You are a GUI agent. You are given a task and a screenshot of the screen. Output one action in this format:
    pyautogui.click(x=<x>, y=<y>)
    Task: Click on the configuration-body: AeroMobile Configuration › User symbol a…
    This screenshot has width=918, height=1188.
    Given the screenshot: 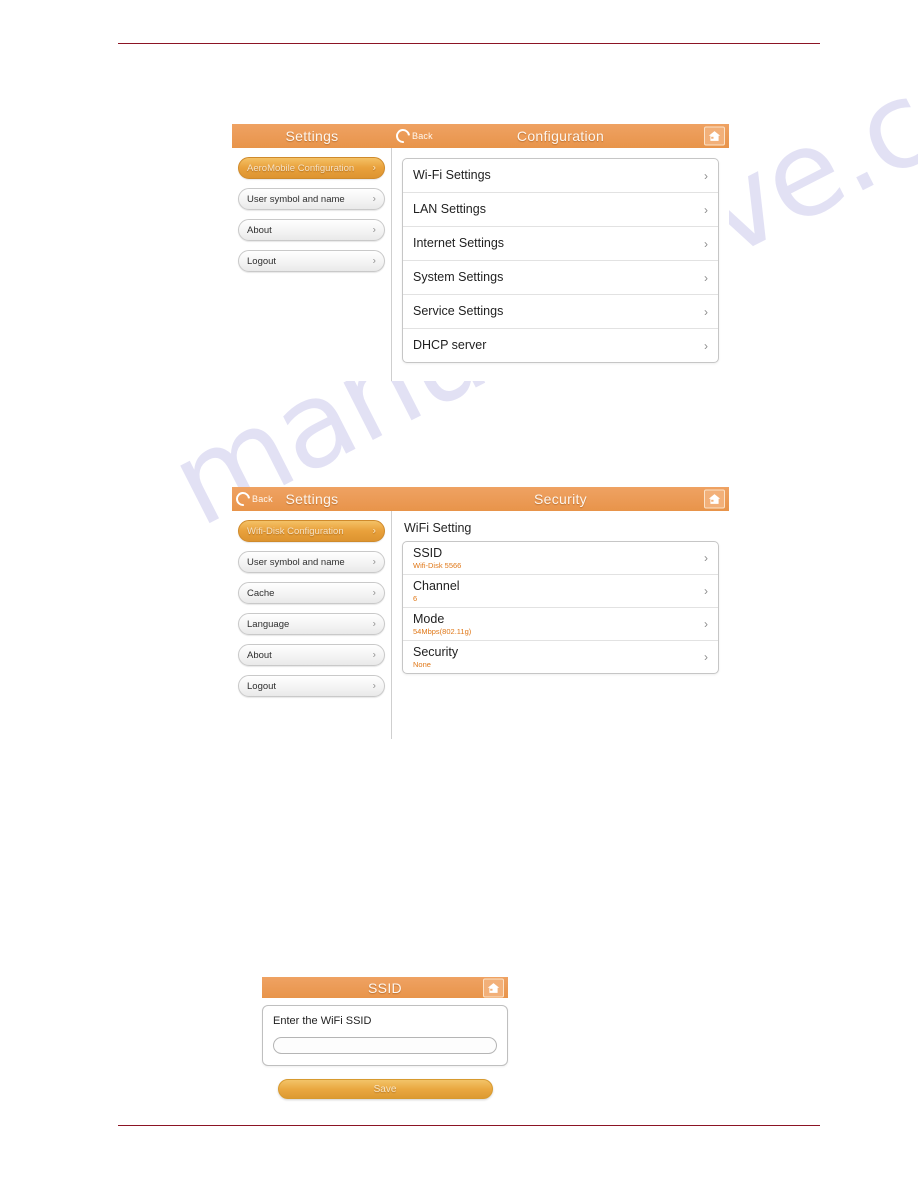 What is the action you would take?
    pyautogui.click(x=480, y=264)
    